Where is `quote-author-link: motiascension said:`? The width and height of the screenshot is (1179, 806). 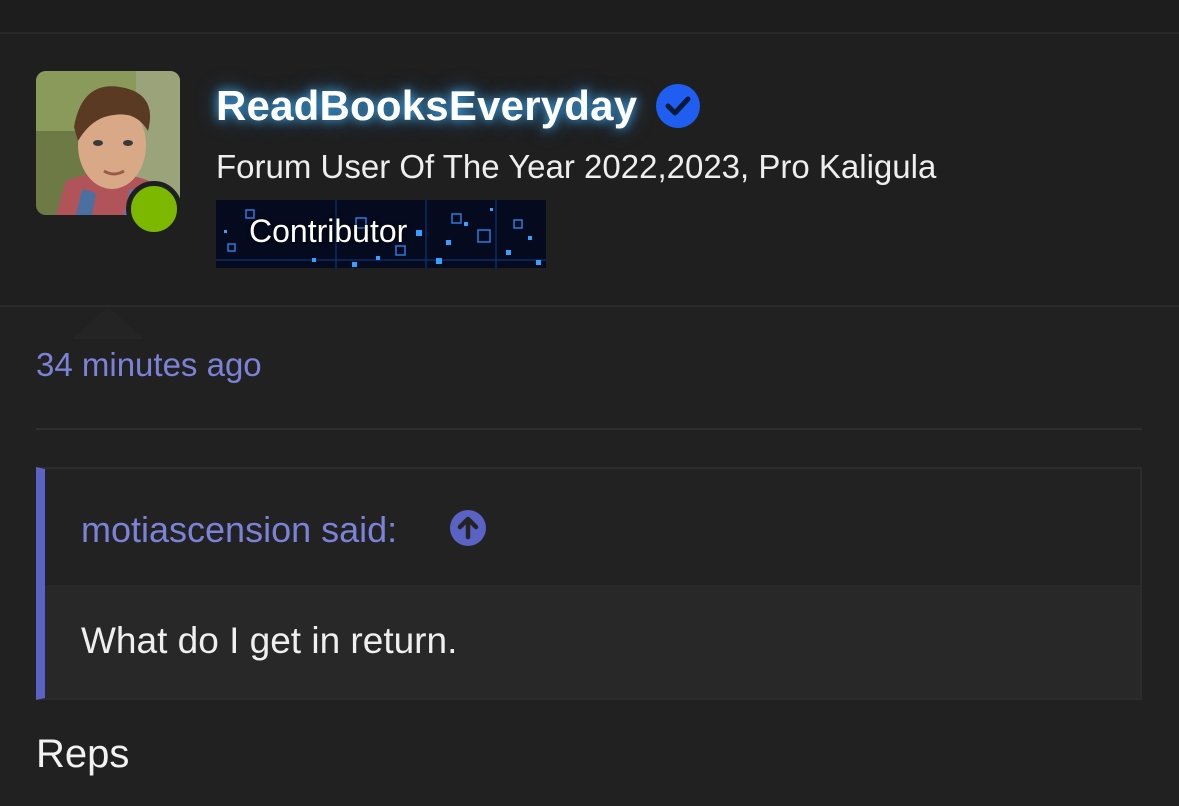
quote-author-link: motiascension said: is located at coordinates (239, 530).